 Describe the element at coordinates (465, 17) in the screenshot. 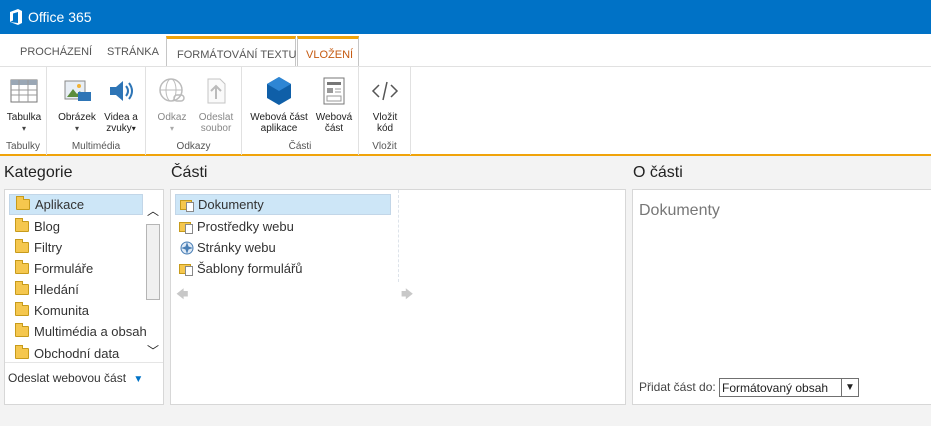

I see `suite-bar: Office 365` at that location.